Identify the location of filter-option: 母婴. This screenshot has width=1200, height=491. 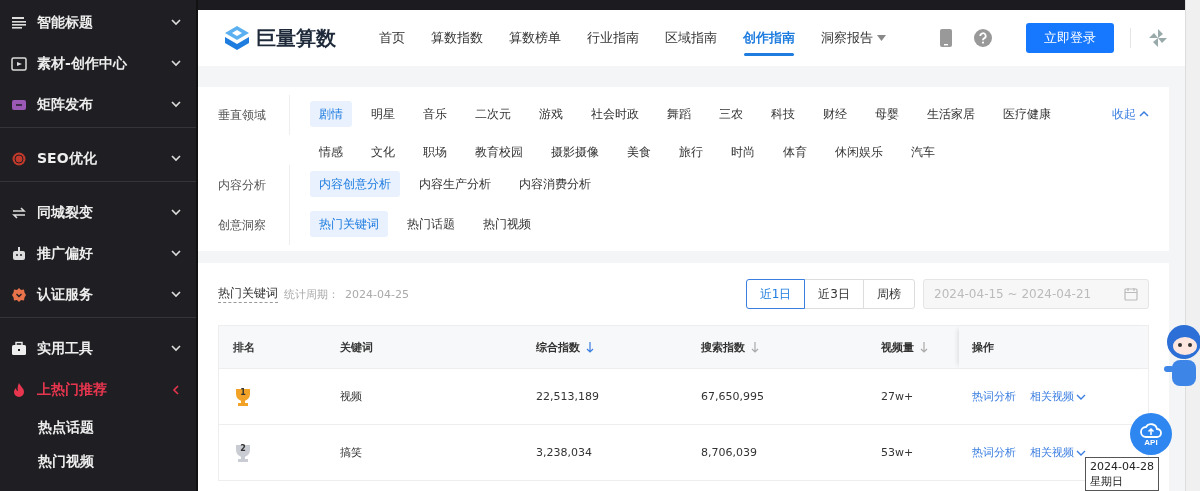
(887, 114).